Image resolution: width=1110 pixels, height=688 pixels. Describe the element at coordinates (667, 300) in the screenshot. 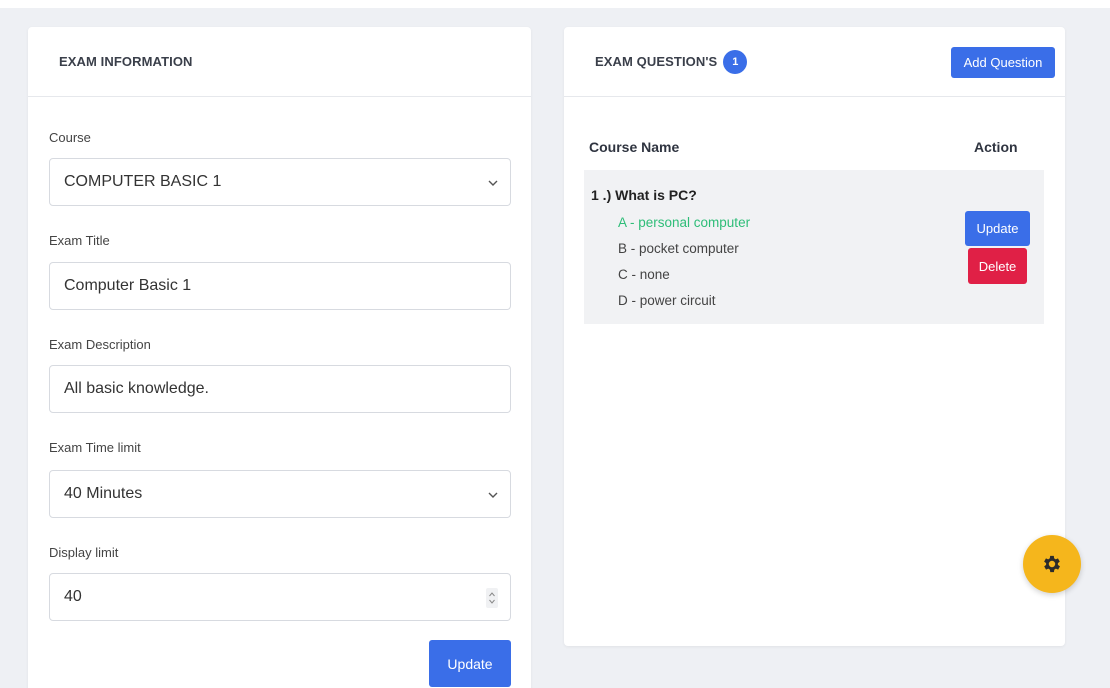

I see `question-option-d: D - power circuit` at that location.